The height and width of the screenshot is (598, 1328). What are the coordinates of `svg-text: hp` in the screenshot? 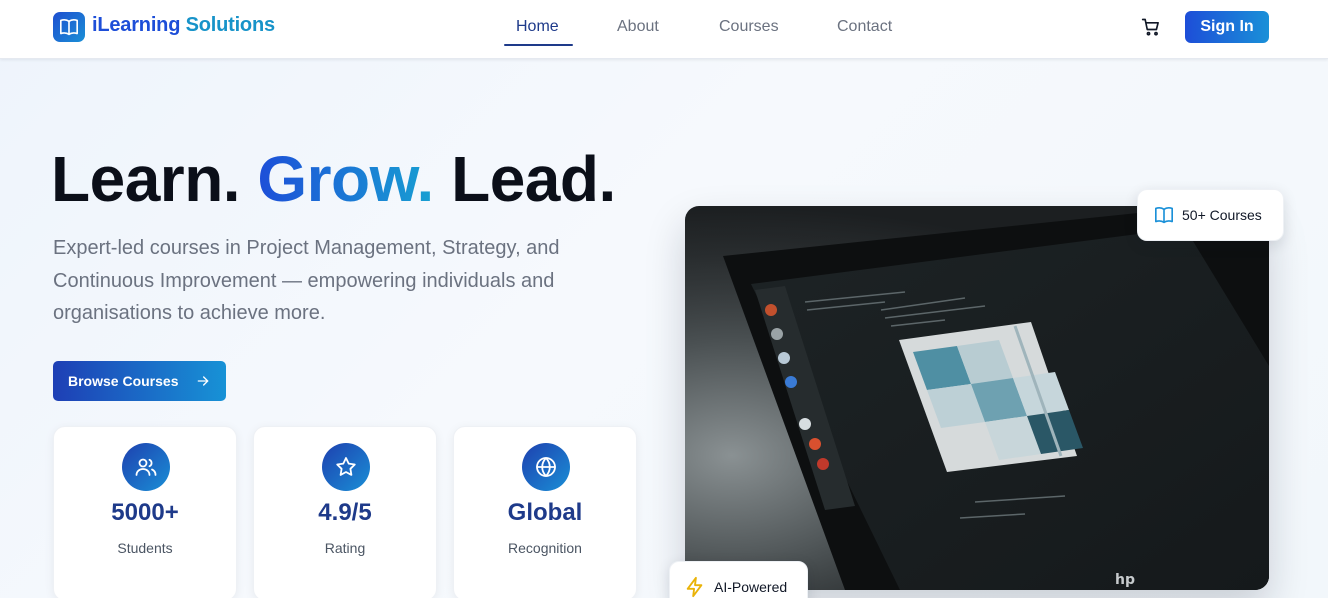 It's located at (1125, 580).